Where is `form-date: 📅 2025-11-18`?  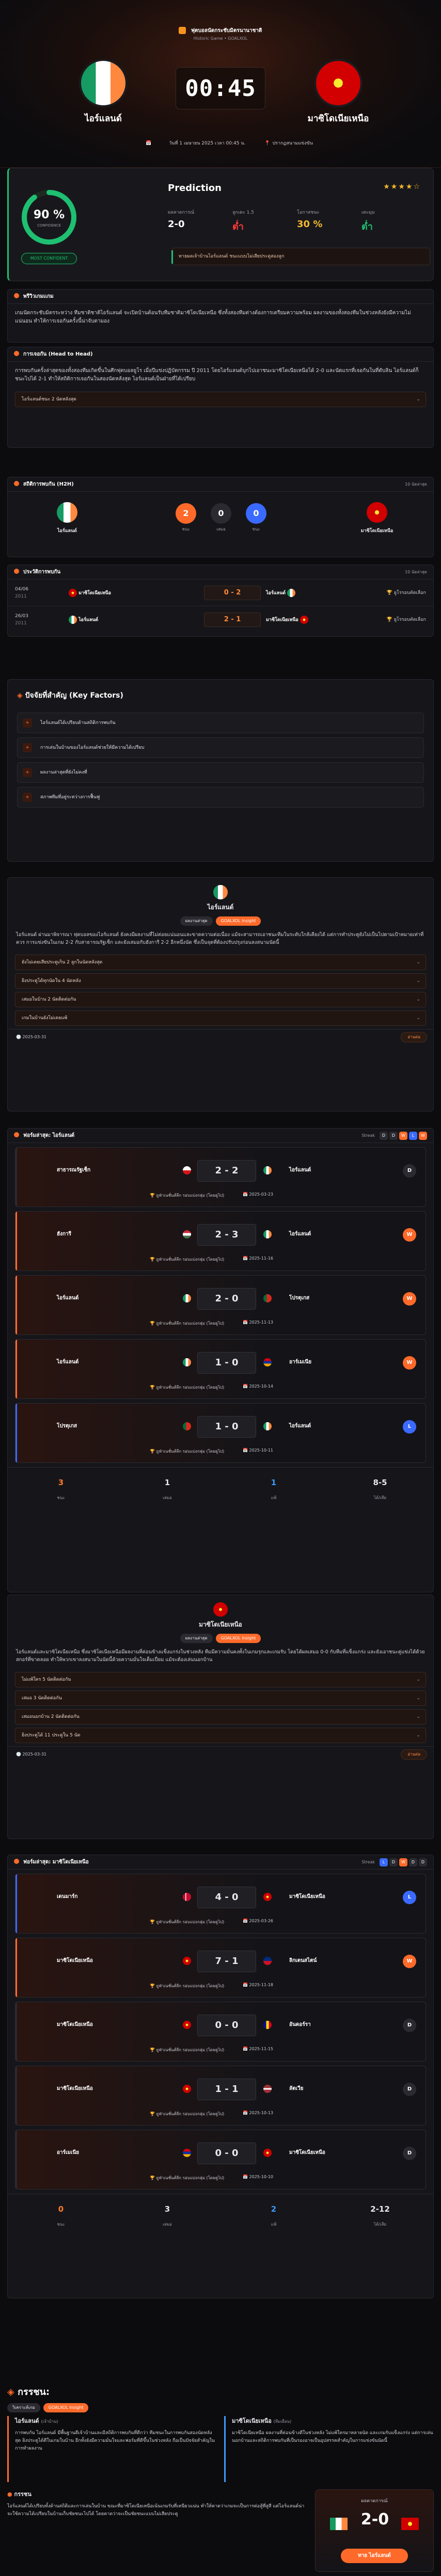 form-date: 📅 2025-11-18 is located at coordinates (258, 1985).